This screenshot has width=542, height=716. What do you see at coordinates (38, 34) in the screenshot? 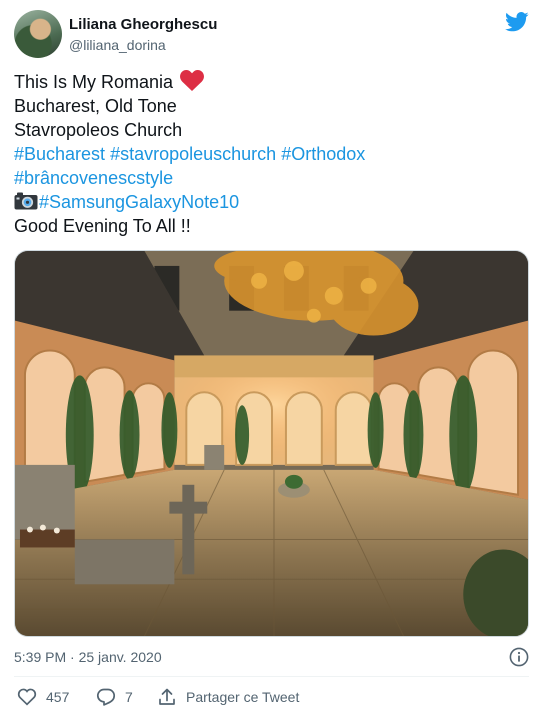
I see `avatar` at bounding box center [38, 34].